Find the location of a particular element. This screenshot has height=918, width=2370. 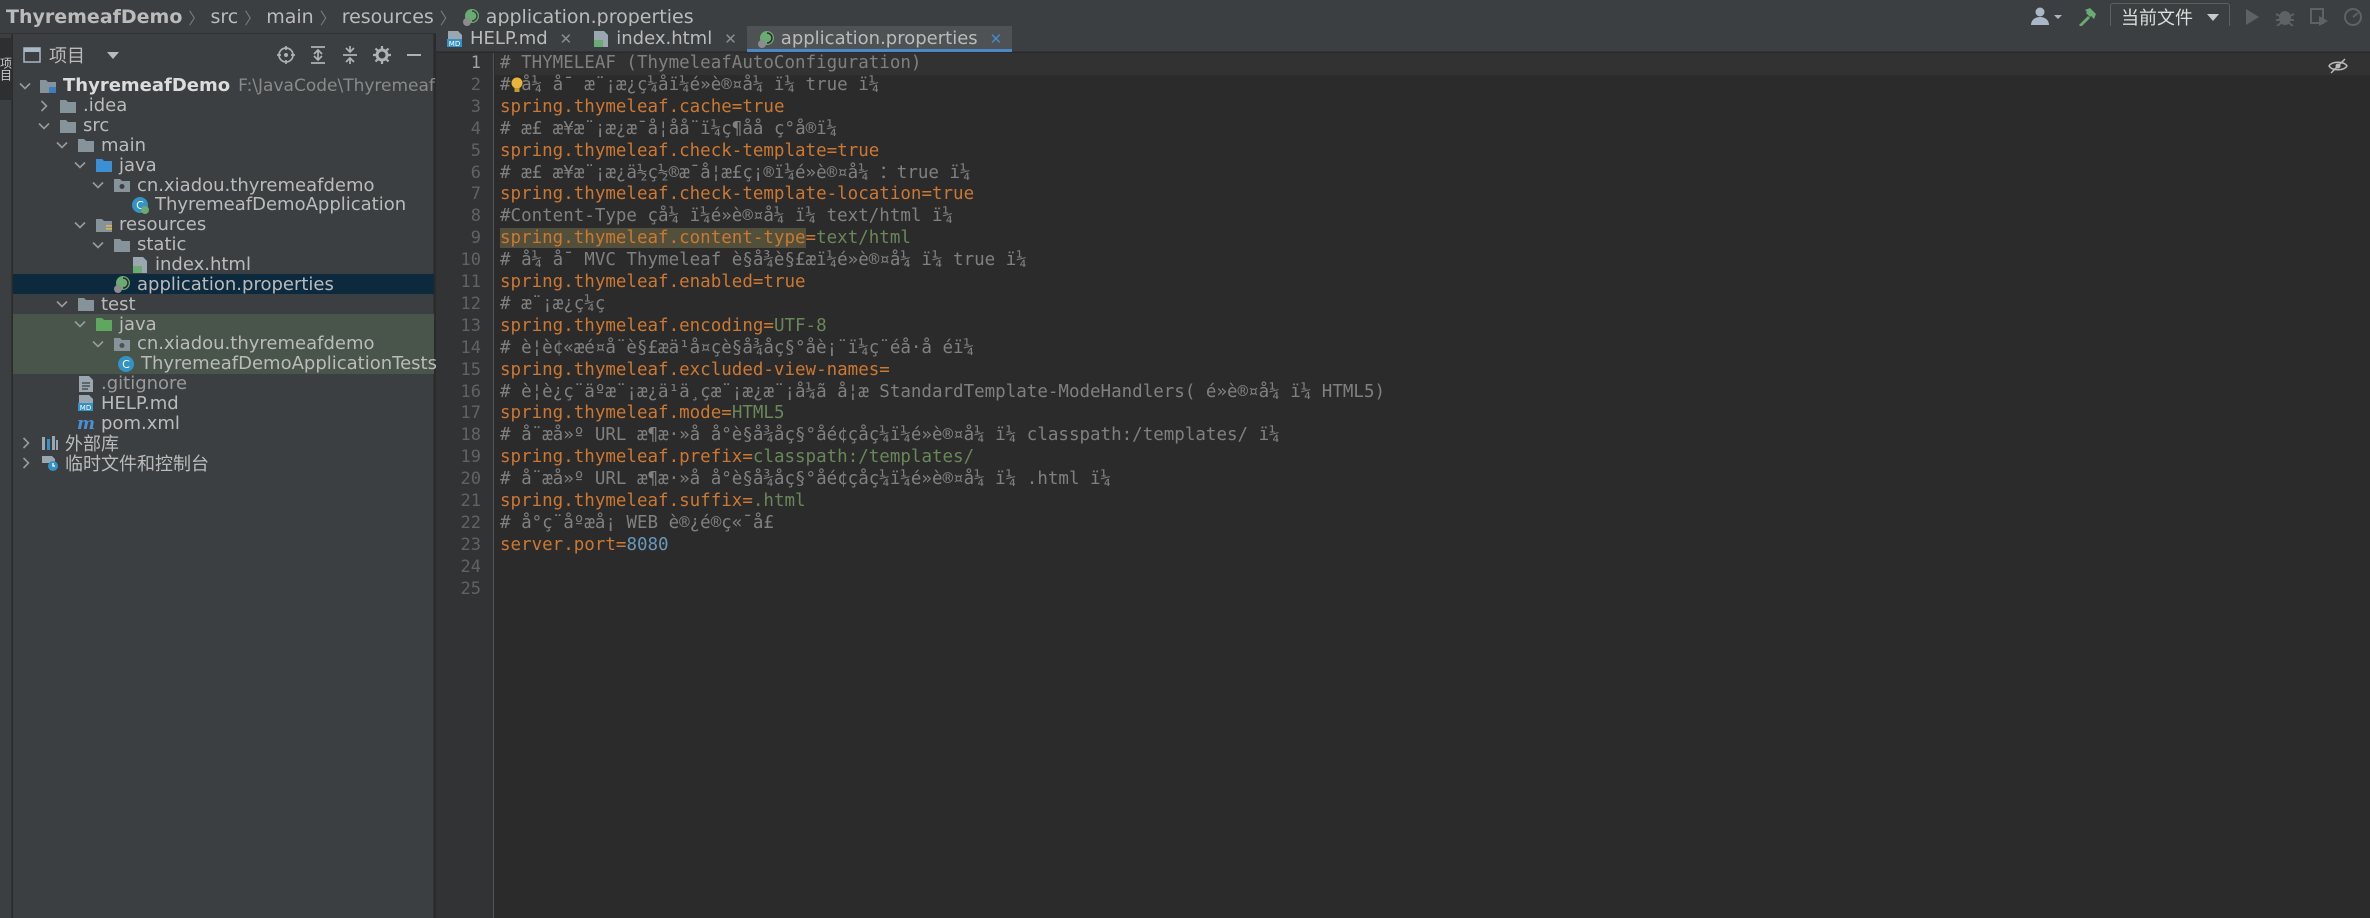

tree-item-project-root: ThyremeafDemo F:\JavaCode\ThyremeafDemo is located at coordinates (249, 85).